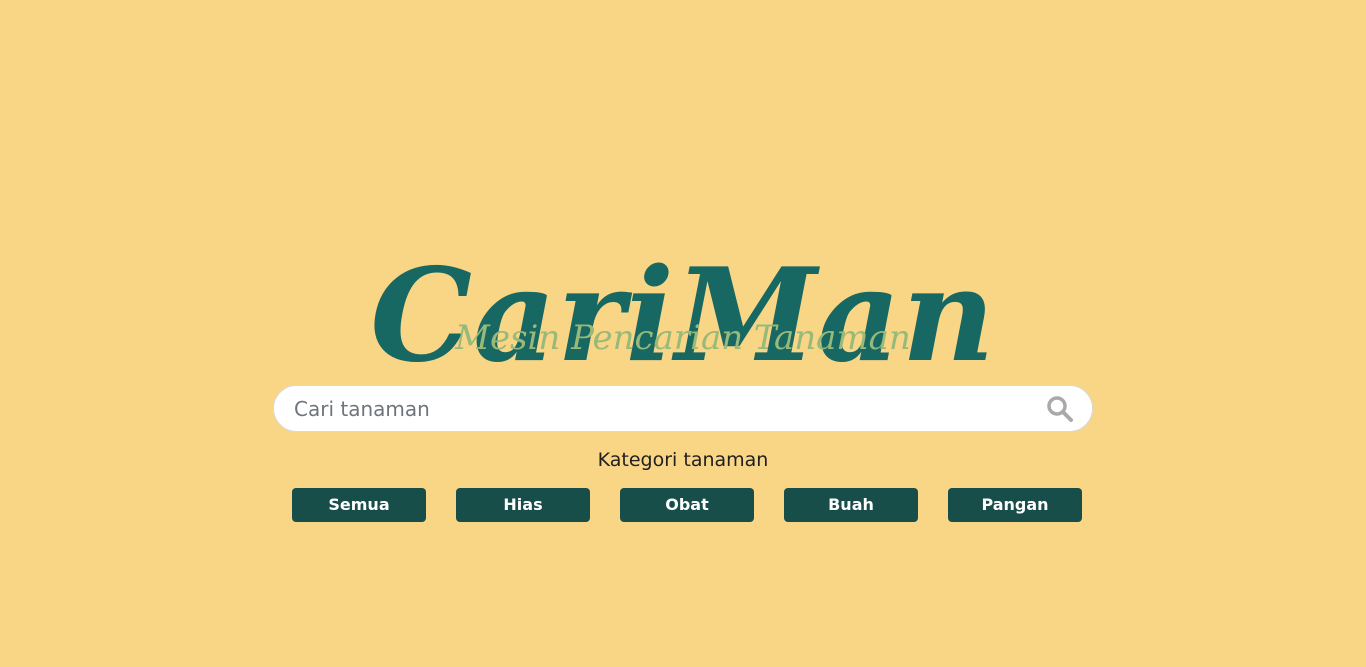 This screenshot has height=667, width=1366. What do you see at coordinates (523, 505) in the screenshot?
I see `category-button-hias: Hias` at bounding box center [523, 505].